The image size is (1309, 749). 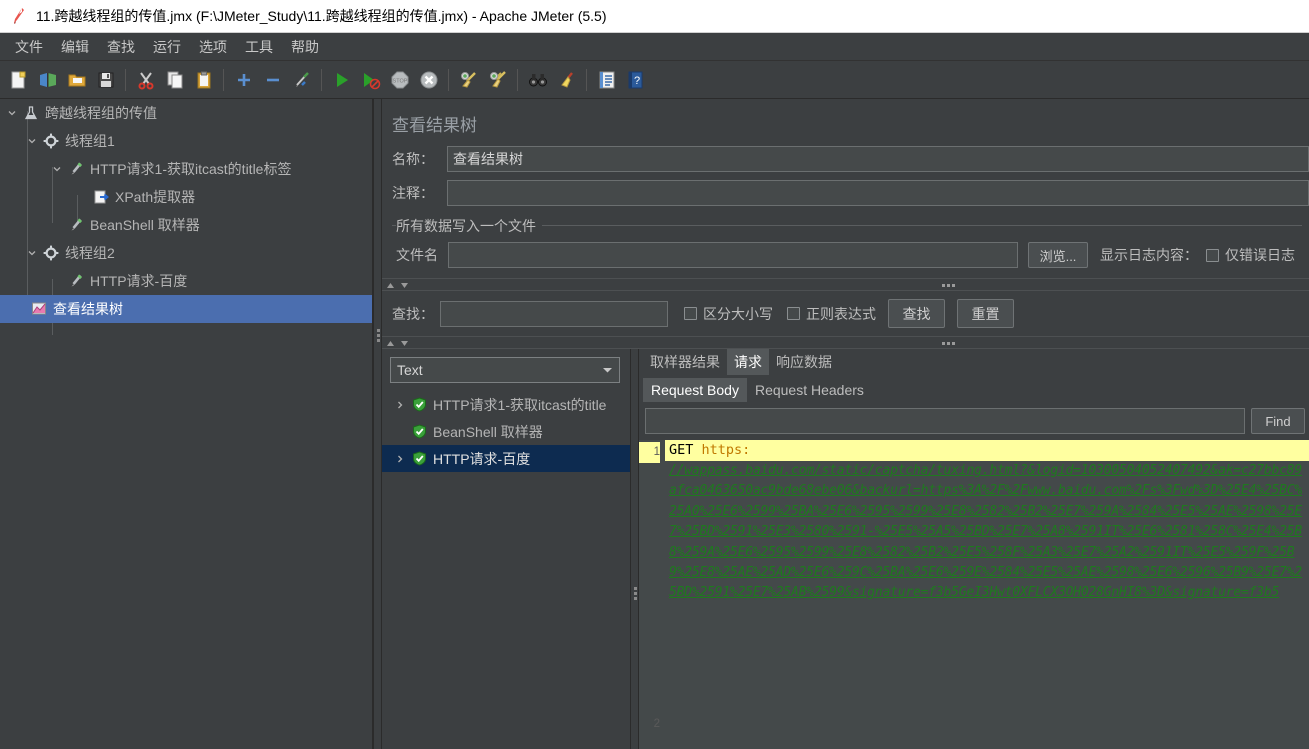 What do you see at coordinates (733, 255) in the screenshot?
I see `filename-input` at bounding box center [733, 255].